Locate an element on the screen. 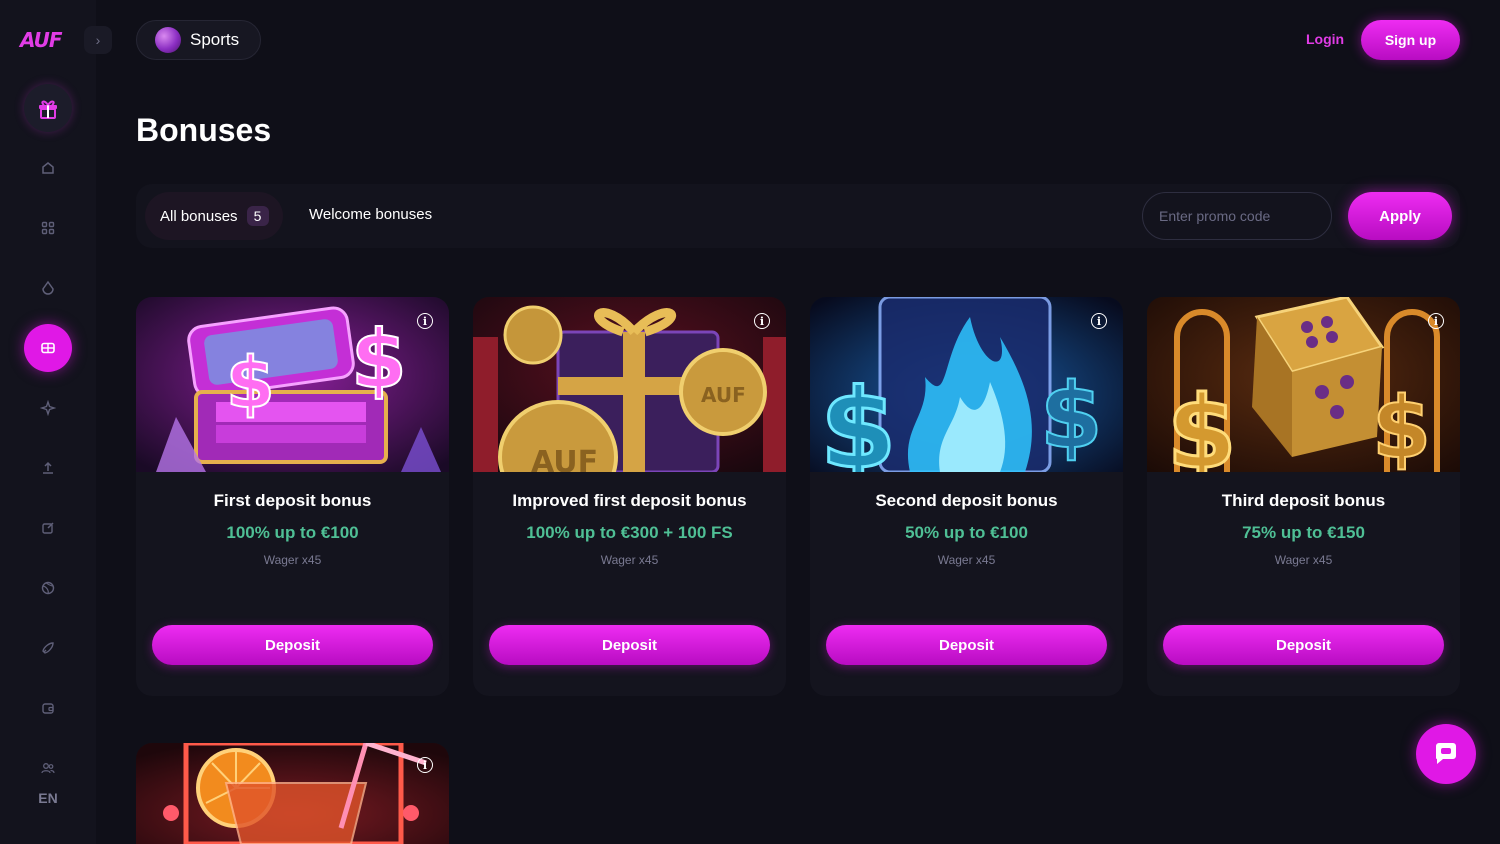 Image resolution: width=1500 pixels, height=844 pixels. sidebar-item-sport is located at coordinates (48, 588).